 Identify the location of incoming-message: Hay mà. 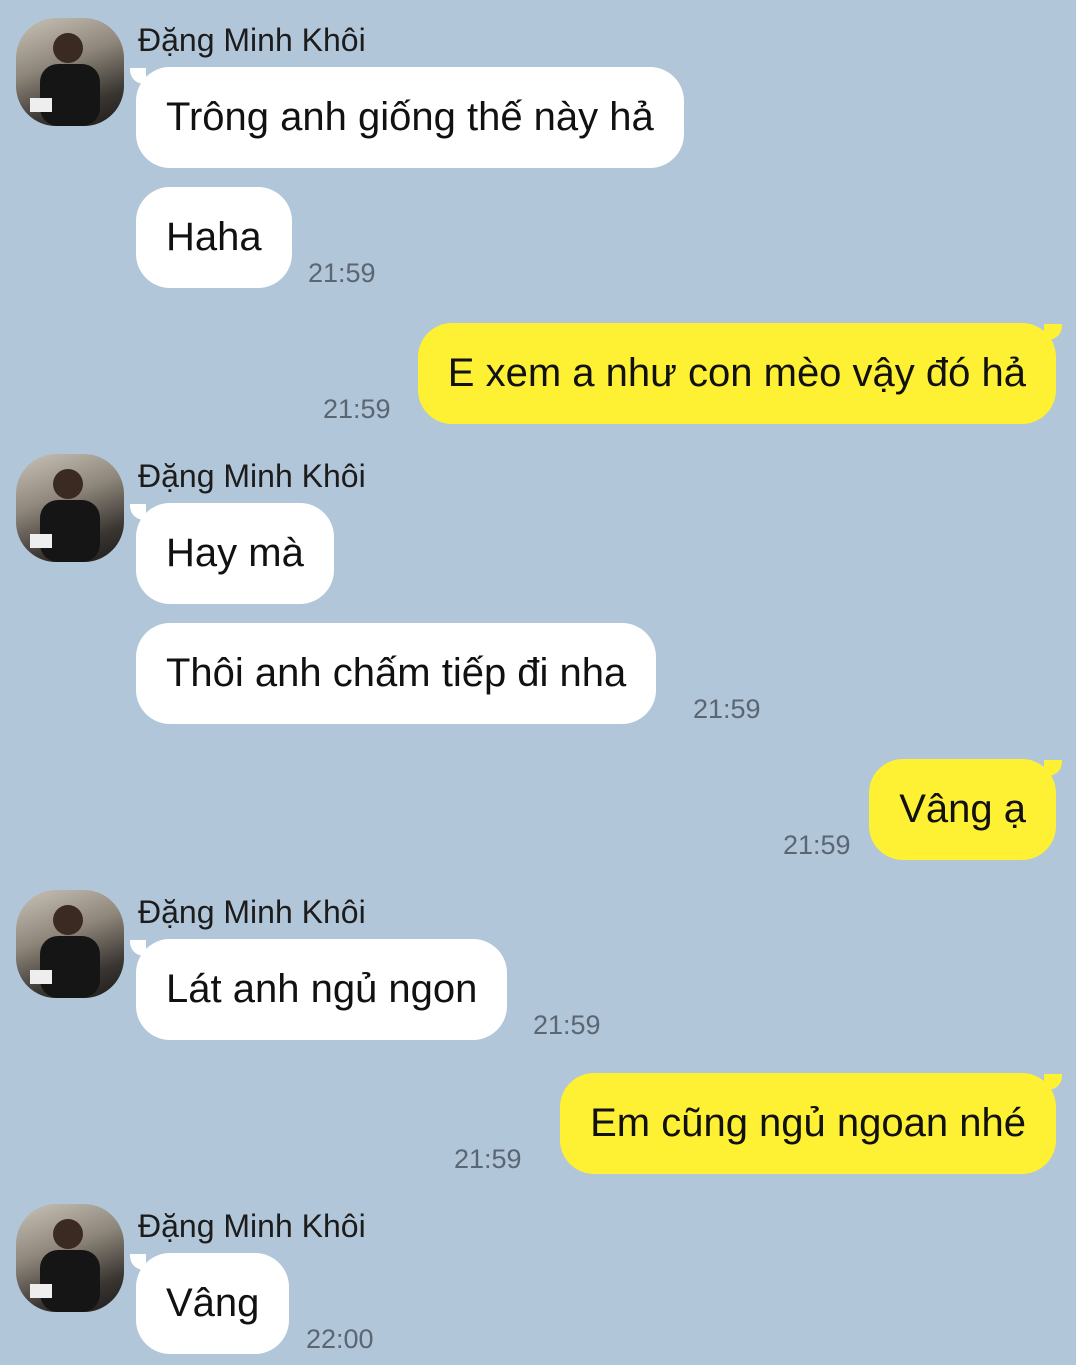
(235, 553).